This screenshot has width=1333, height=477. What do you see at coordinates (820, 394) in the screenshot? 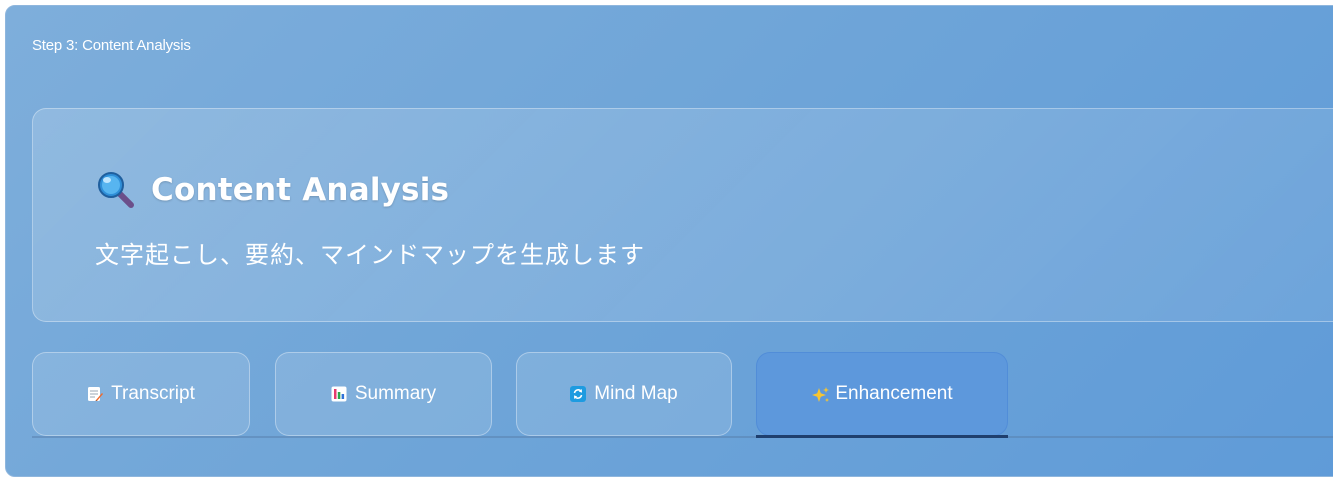
I see `sparkles-icon` at bounding box center [820, 394].